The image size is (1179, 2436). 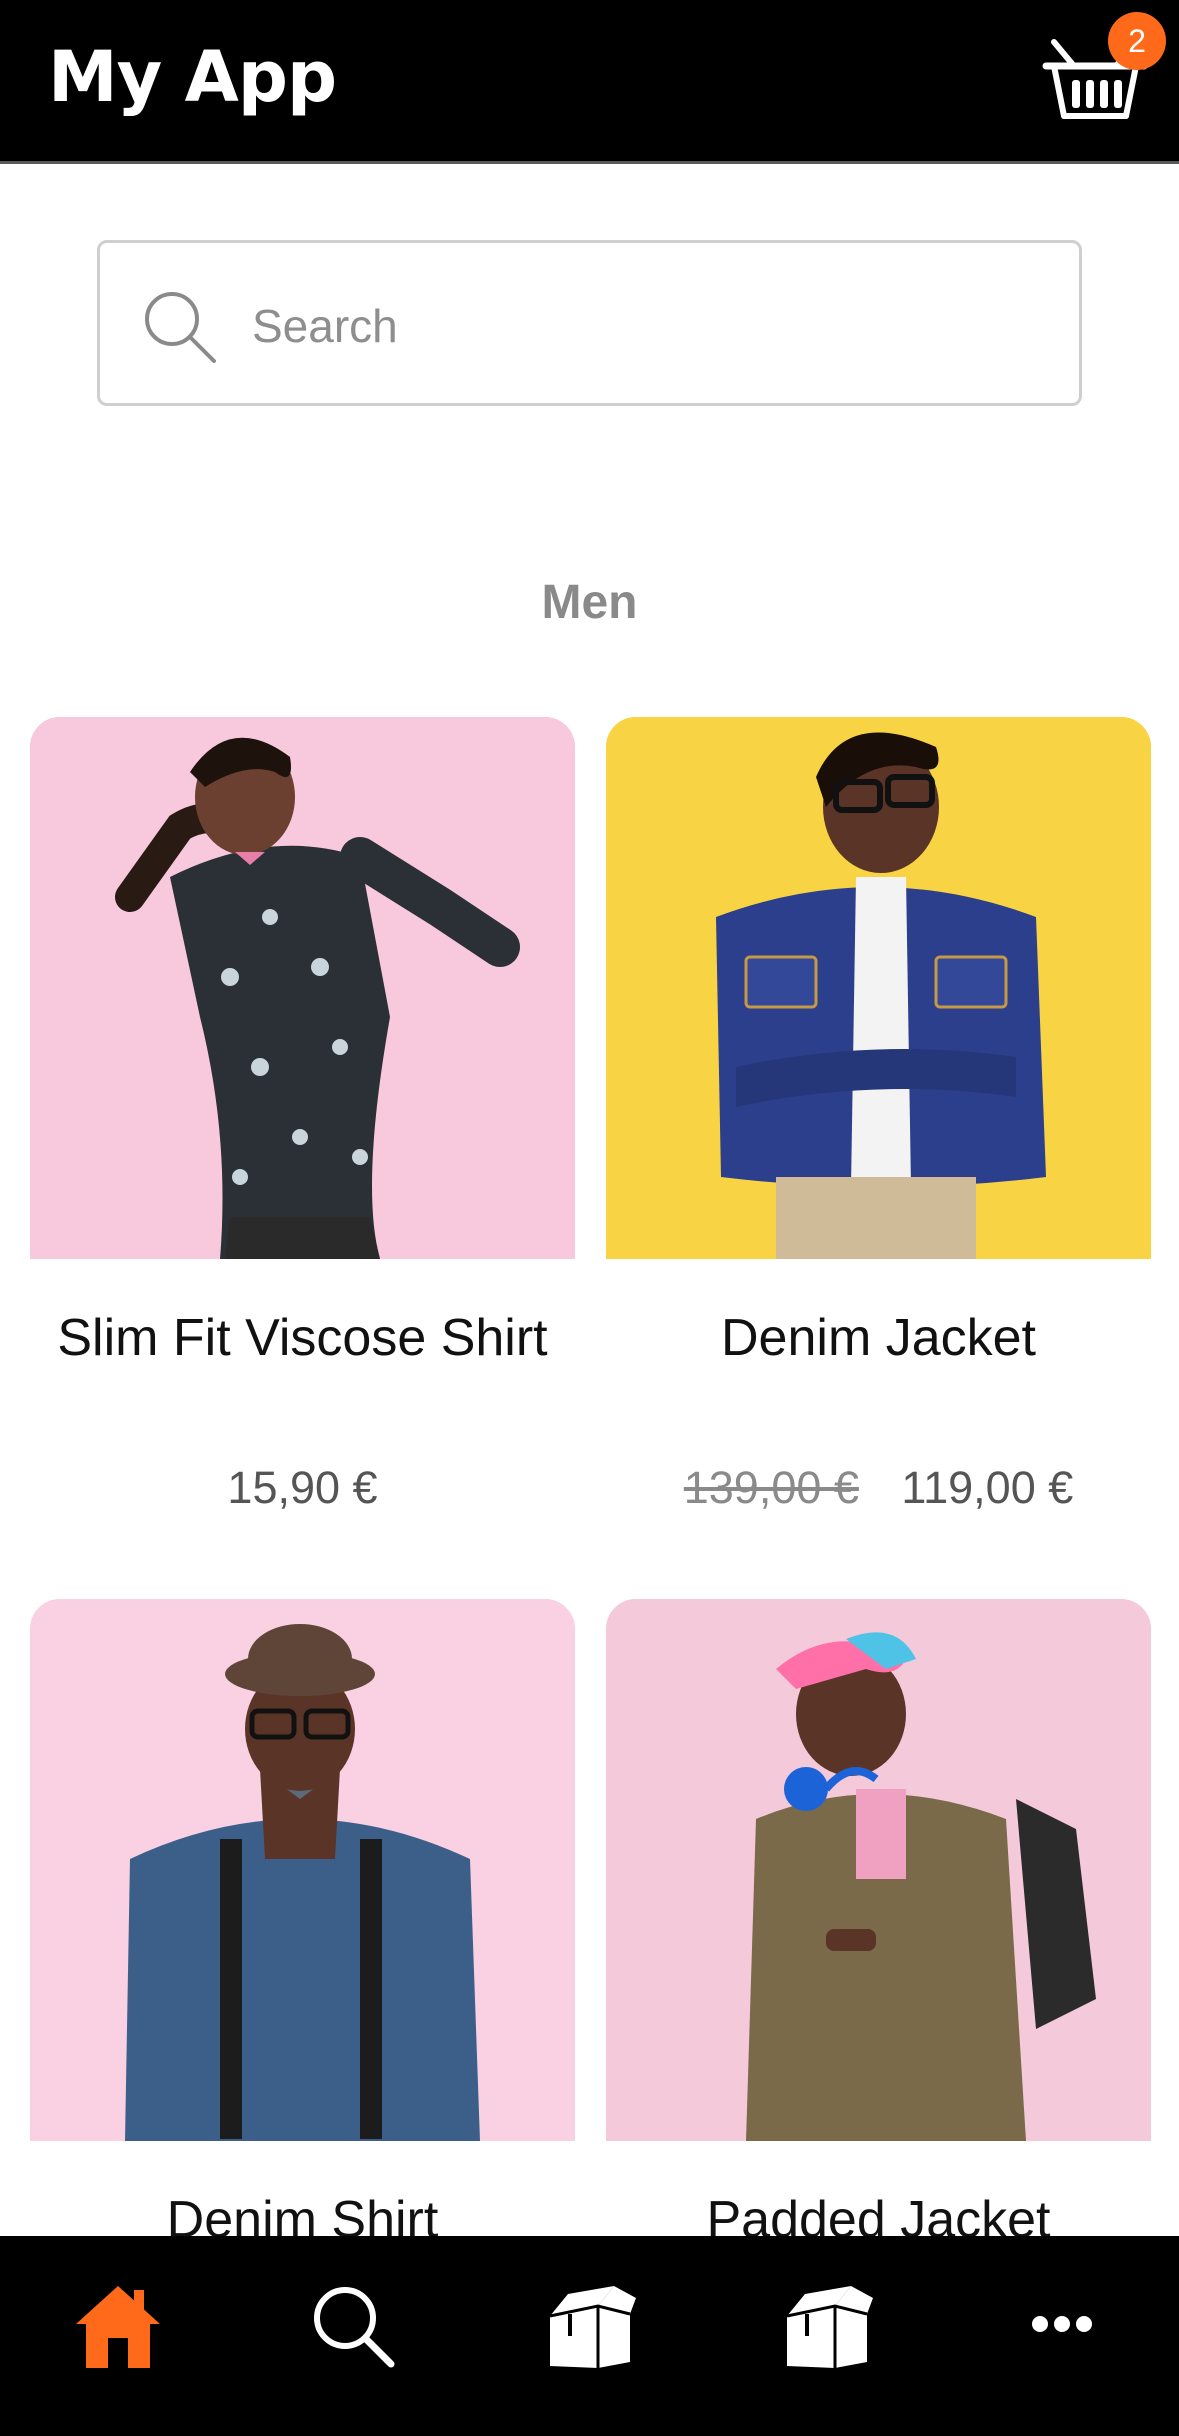 I want to click on product-card: Padded Jacket, so click(x=878, y=1949).